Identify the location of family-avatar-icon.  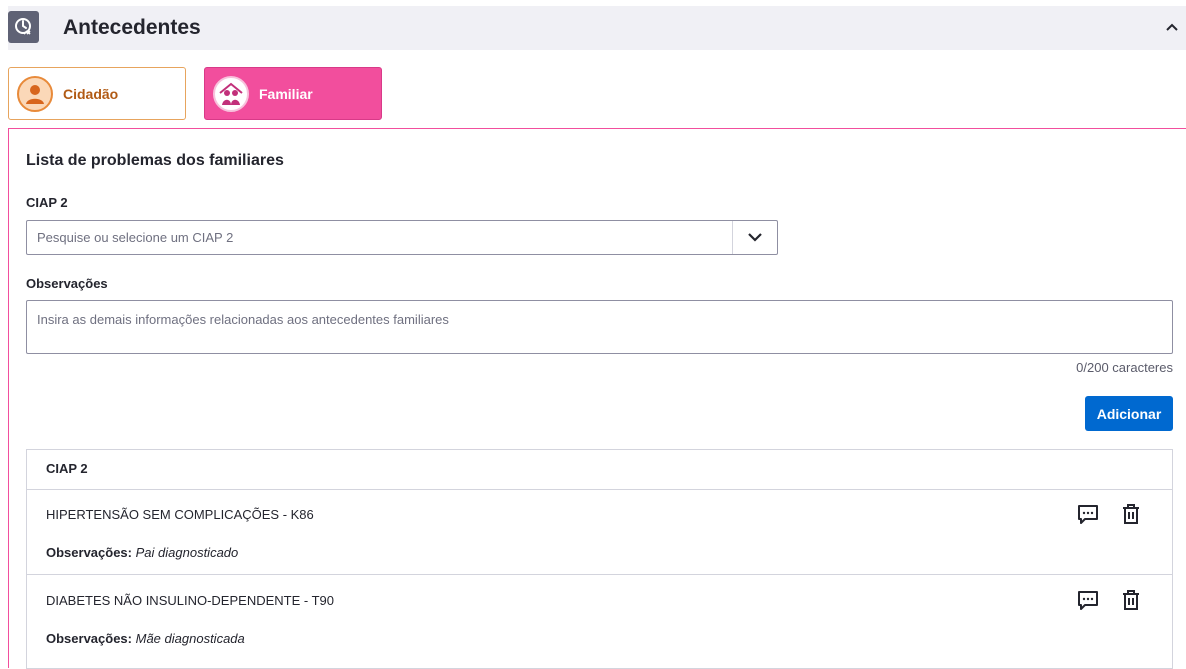
(231, 93).